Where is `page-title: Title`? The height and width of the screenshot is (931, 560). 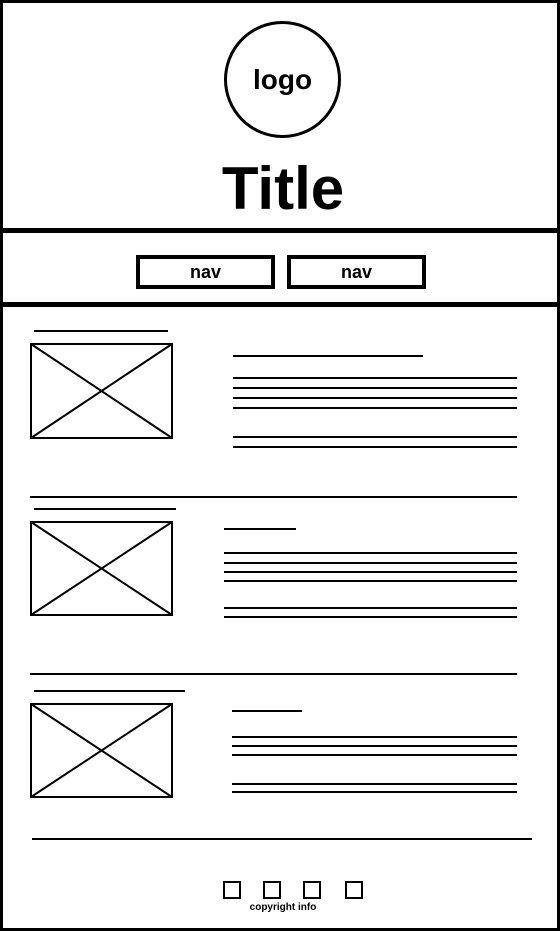
page-title: Title is located at coordinates (283, 188).